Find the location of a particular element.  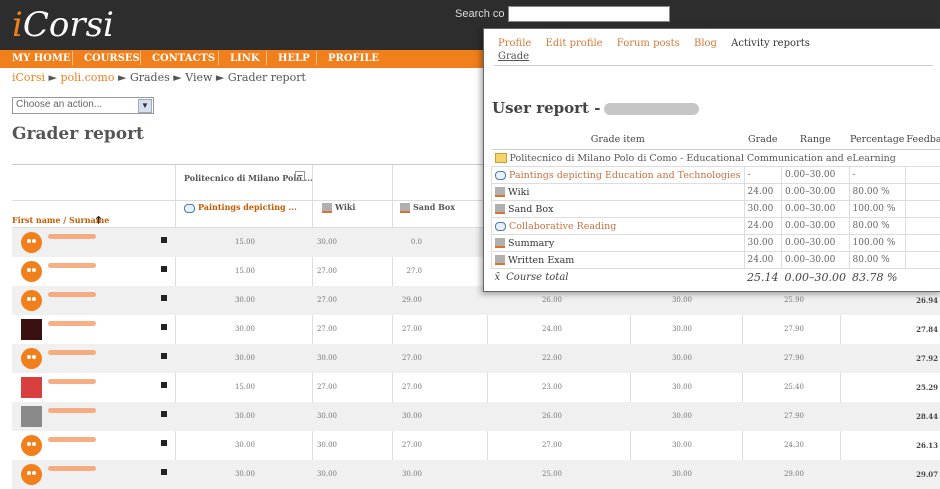

nav-my-home: MY HOME is located at coordinates (41, 58).